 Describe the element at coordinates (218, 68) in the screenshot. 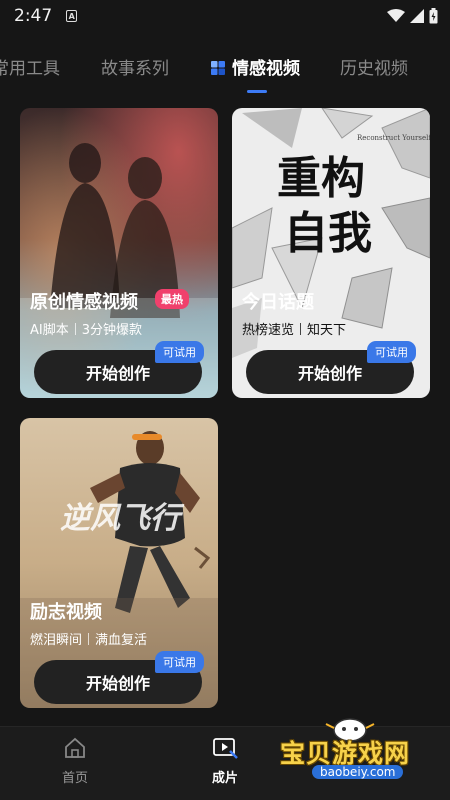

I see `tab-cube-icon` at that location.